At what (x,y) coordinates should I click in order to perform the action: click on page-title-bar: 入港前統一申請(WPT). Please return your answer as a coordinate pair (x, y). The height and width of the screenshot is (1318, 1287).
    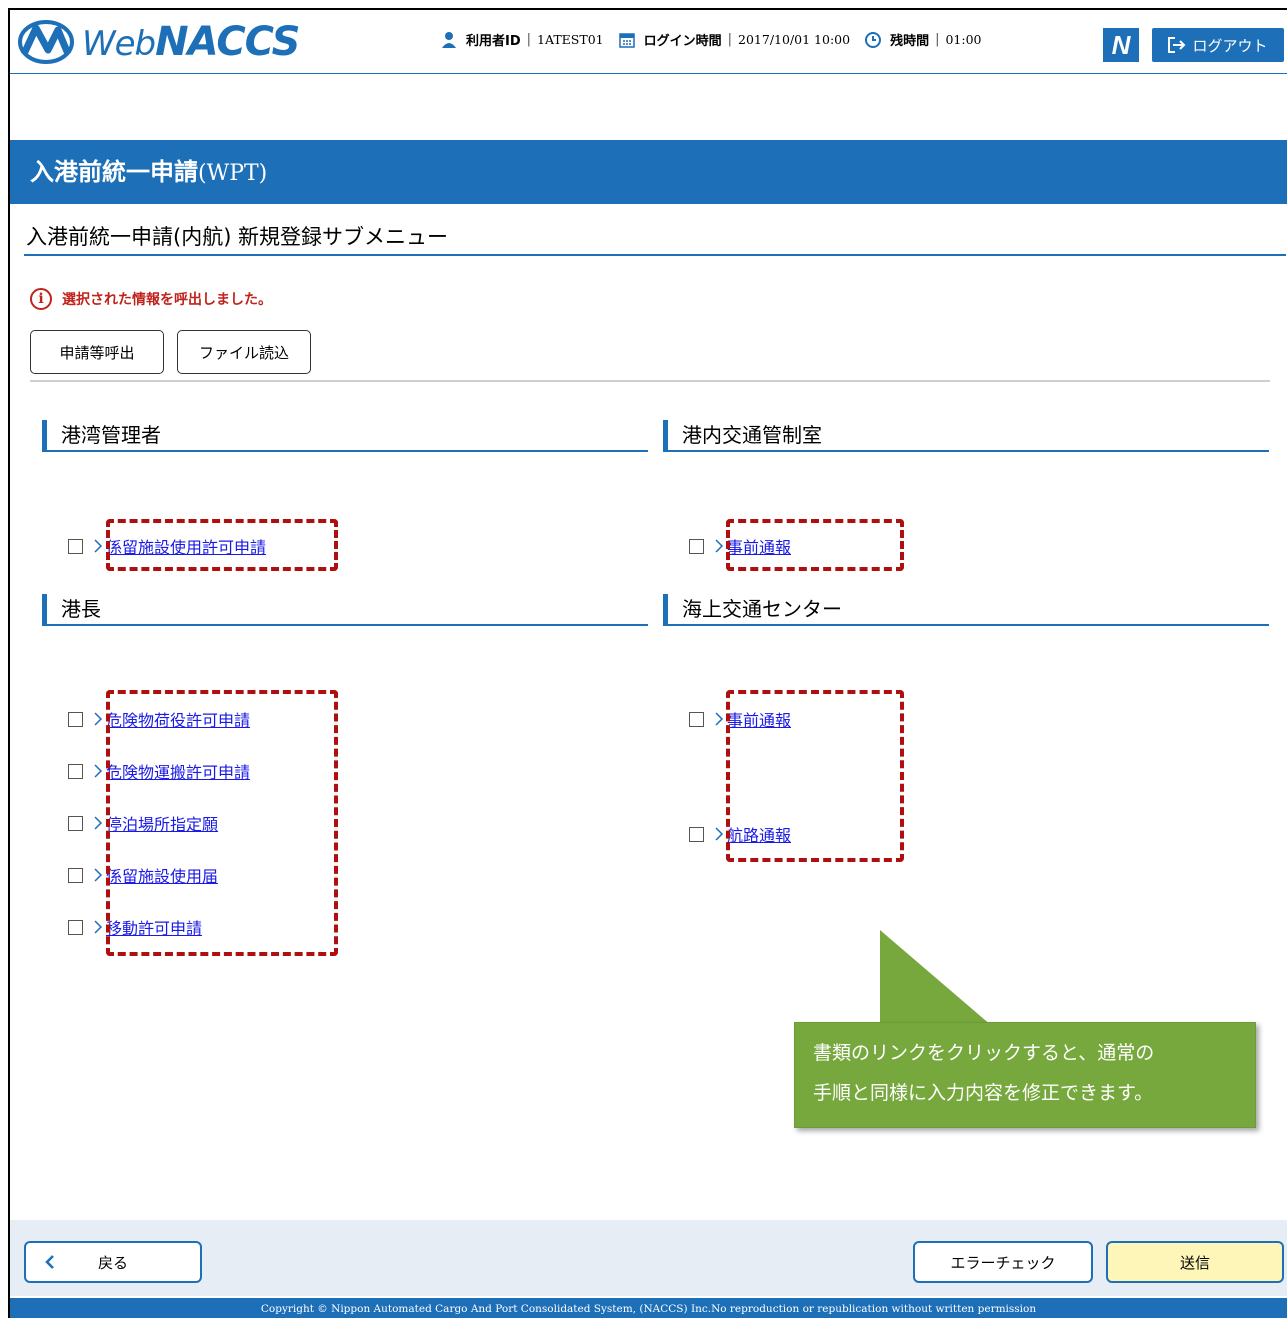
    Looking at the image, I should click on (648, 172).